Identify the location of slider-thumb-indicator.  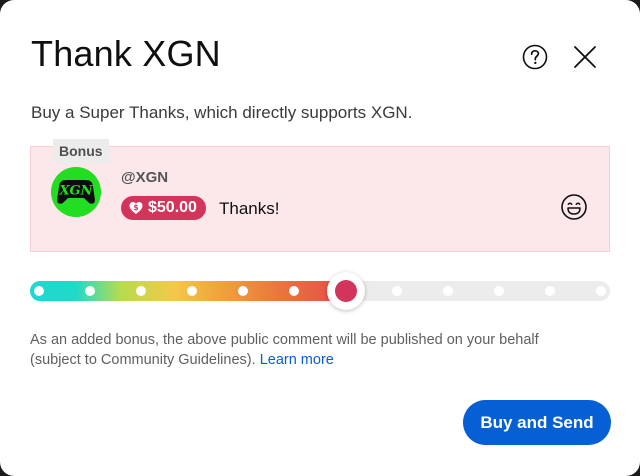
(345, 291).